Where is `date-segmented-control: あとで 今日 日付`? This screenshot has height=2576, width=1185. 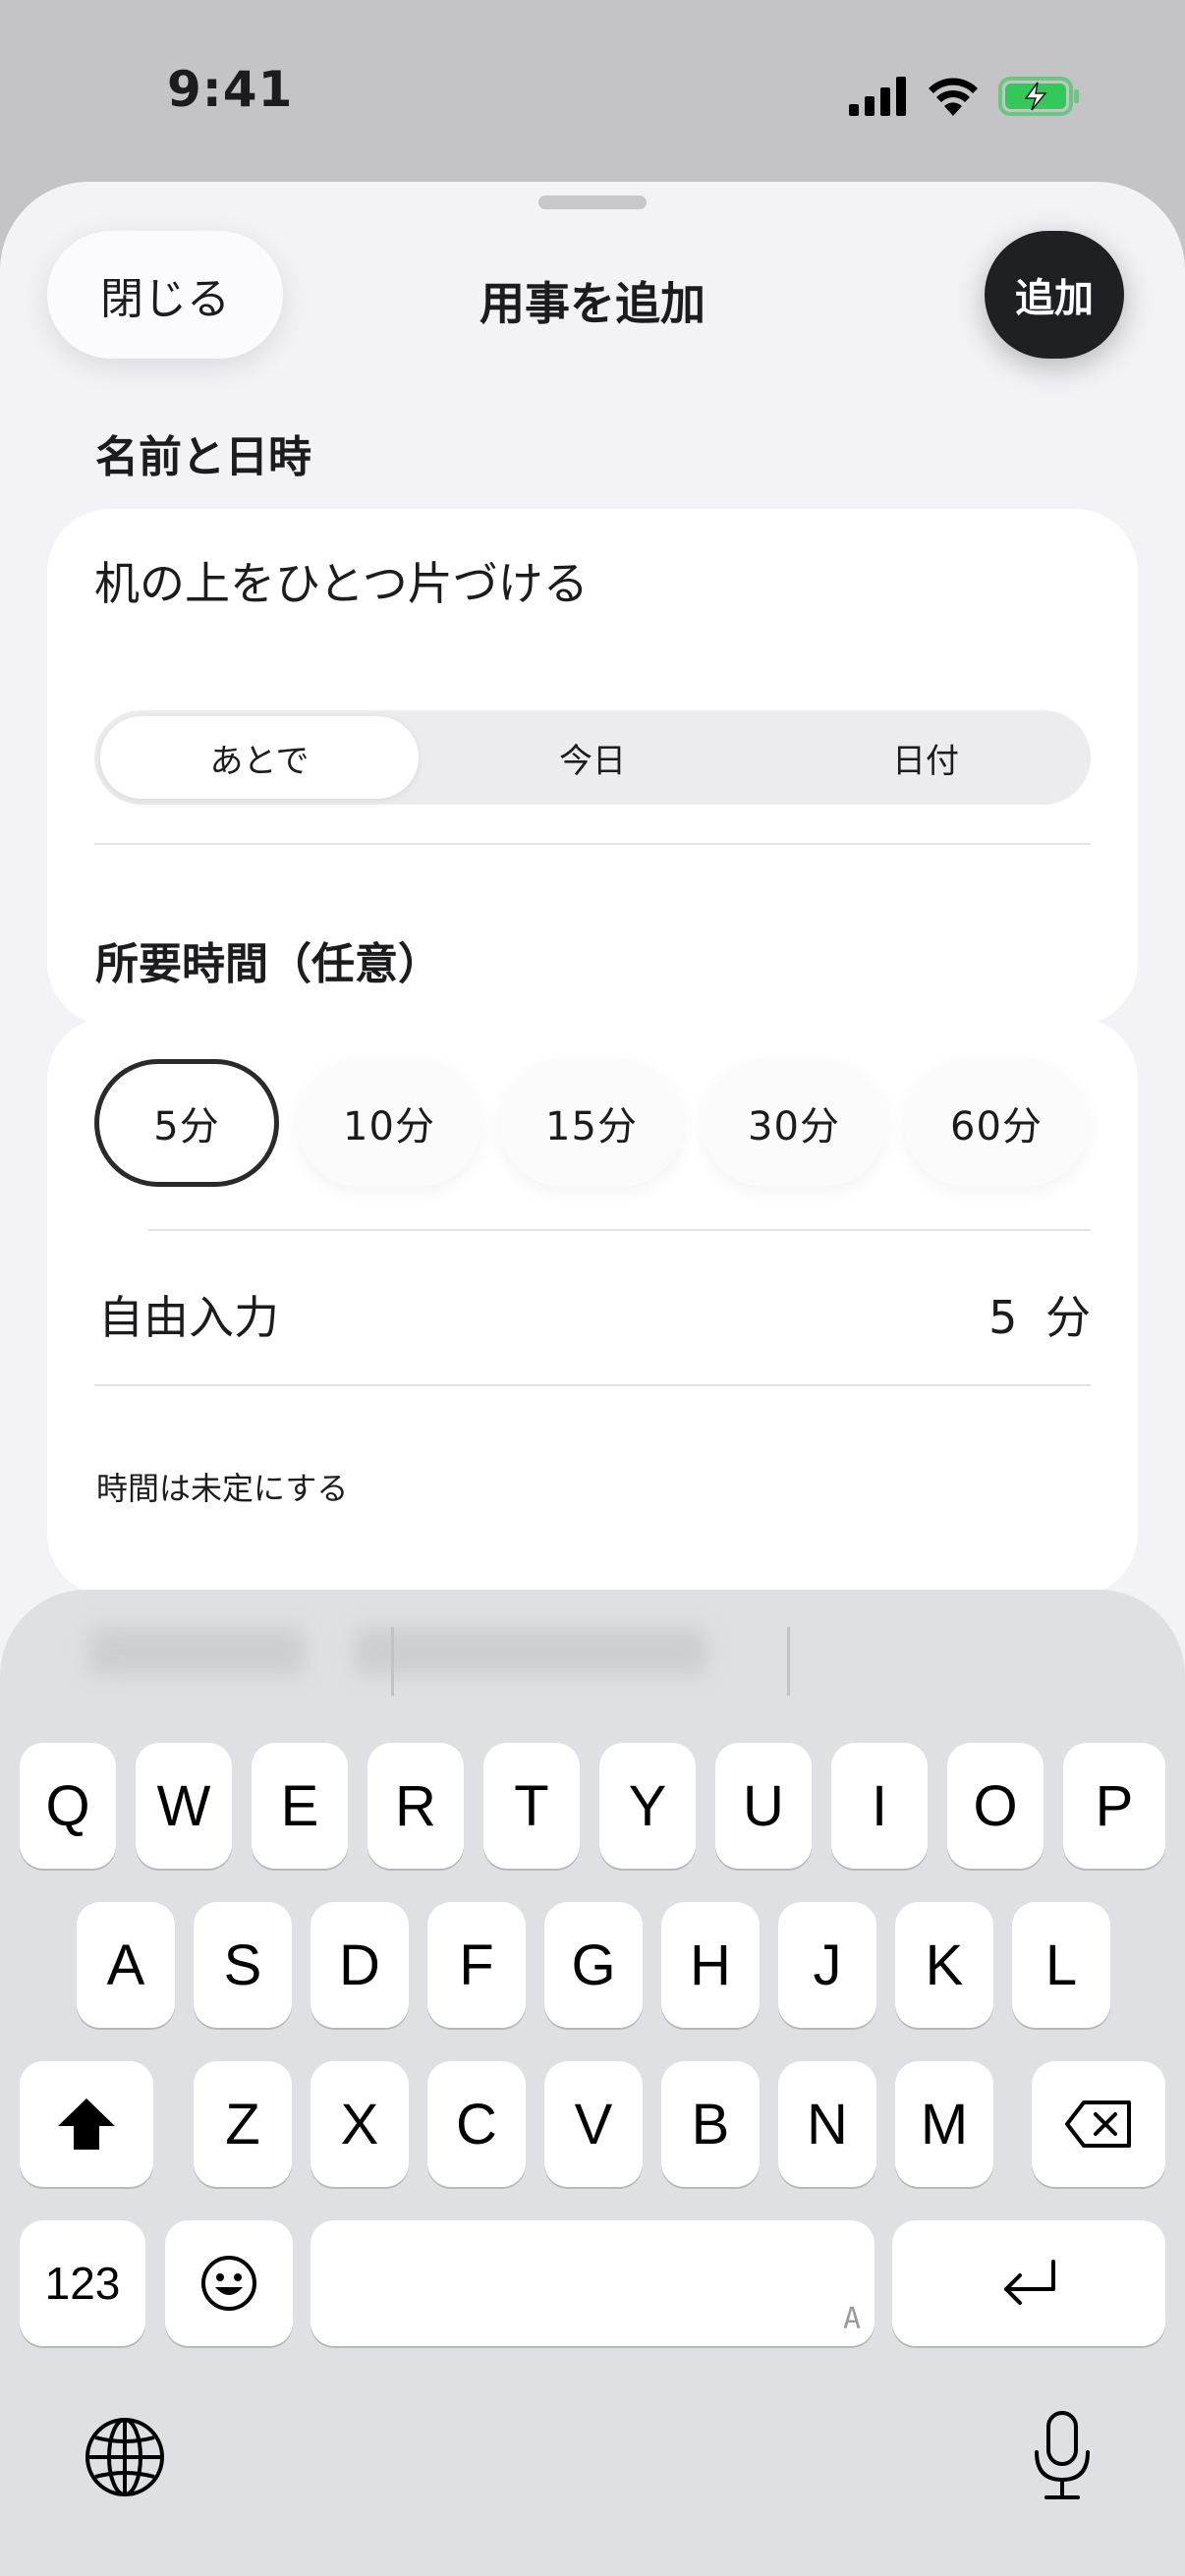 date-segmented-control: あとで 今日 日付 is located at coordinates (592, 757).